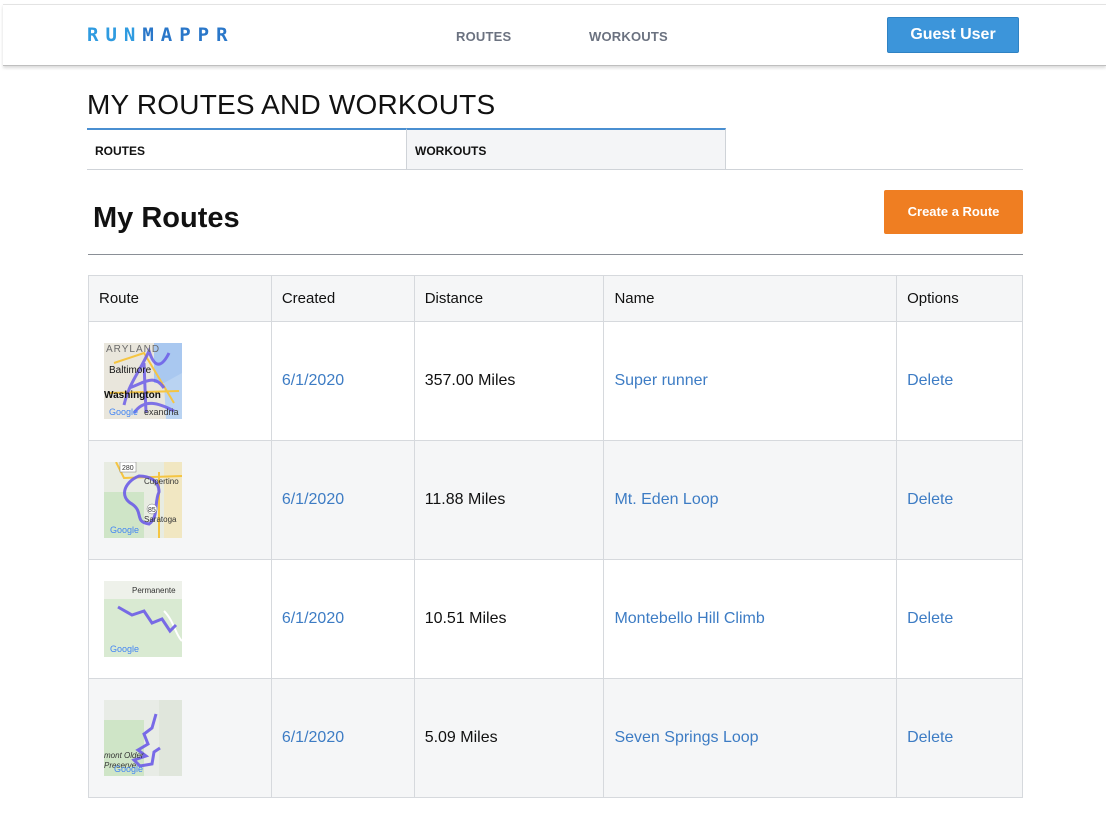 The height and width of the screenshot is (832, 1106). What do you see at coordinates (342, 298) in the screenshot?
I see `column-header-created: Created` at bounding box center [342, 298].